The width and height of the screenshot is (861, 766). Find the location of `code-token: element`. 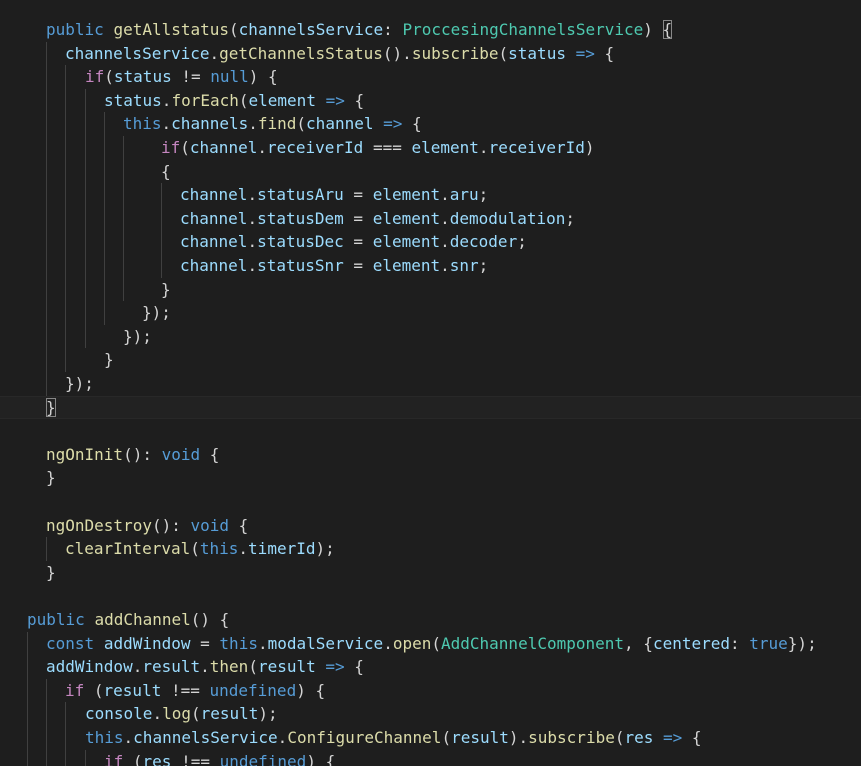

code-token: element is located at coordinates (406, 218).